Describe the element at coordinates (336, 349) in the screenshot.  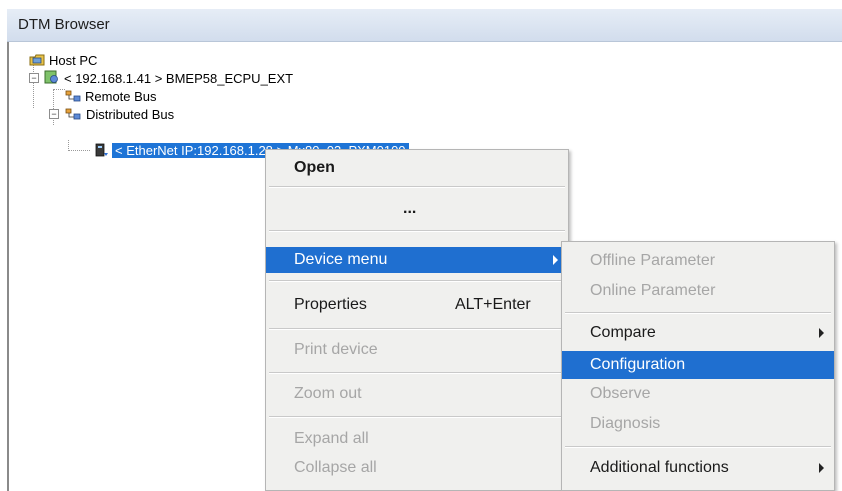
I see `menu-label: Print device` at that location.